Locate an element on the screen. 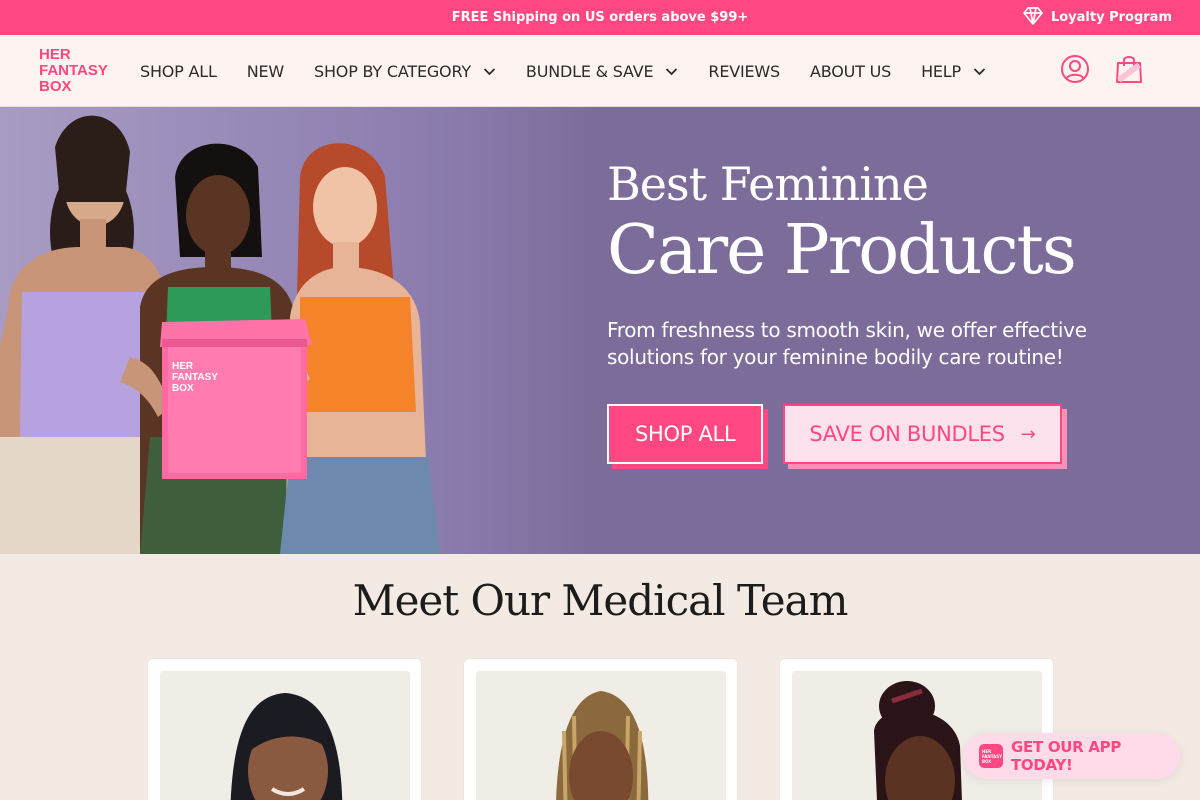 The image size is (1200, 800). nav-item-reviews: REVIEWS is located at coordinates (744, 71).